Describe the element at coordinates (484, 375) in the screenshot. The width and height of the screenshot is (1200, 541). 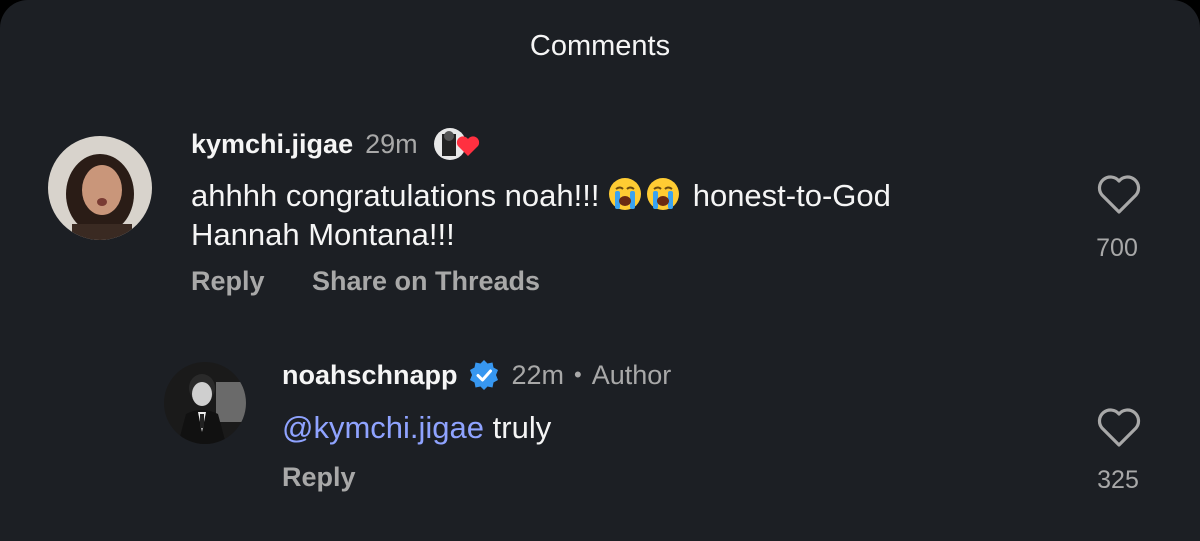
I see `verified-badge-icon` at that location.